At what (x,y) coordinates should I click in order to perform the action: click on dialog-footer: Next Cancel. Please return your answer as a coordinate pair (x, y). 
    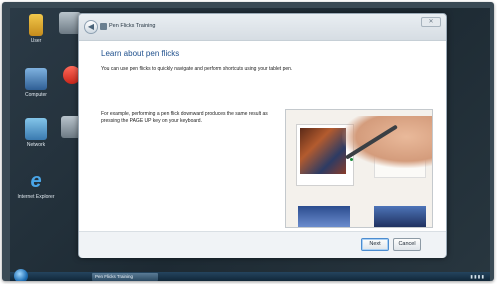
    Looking at the image, I should click on (262, 244).